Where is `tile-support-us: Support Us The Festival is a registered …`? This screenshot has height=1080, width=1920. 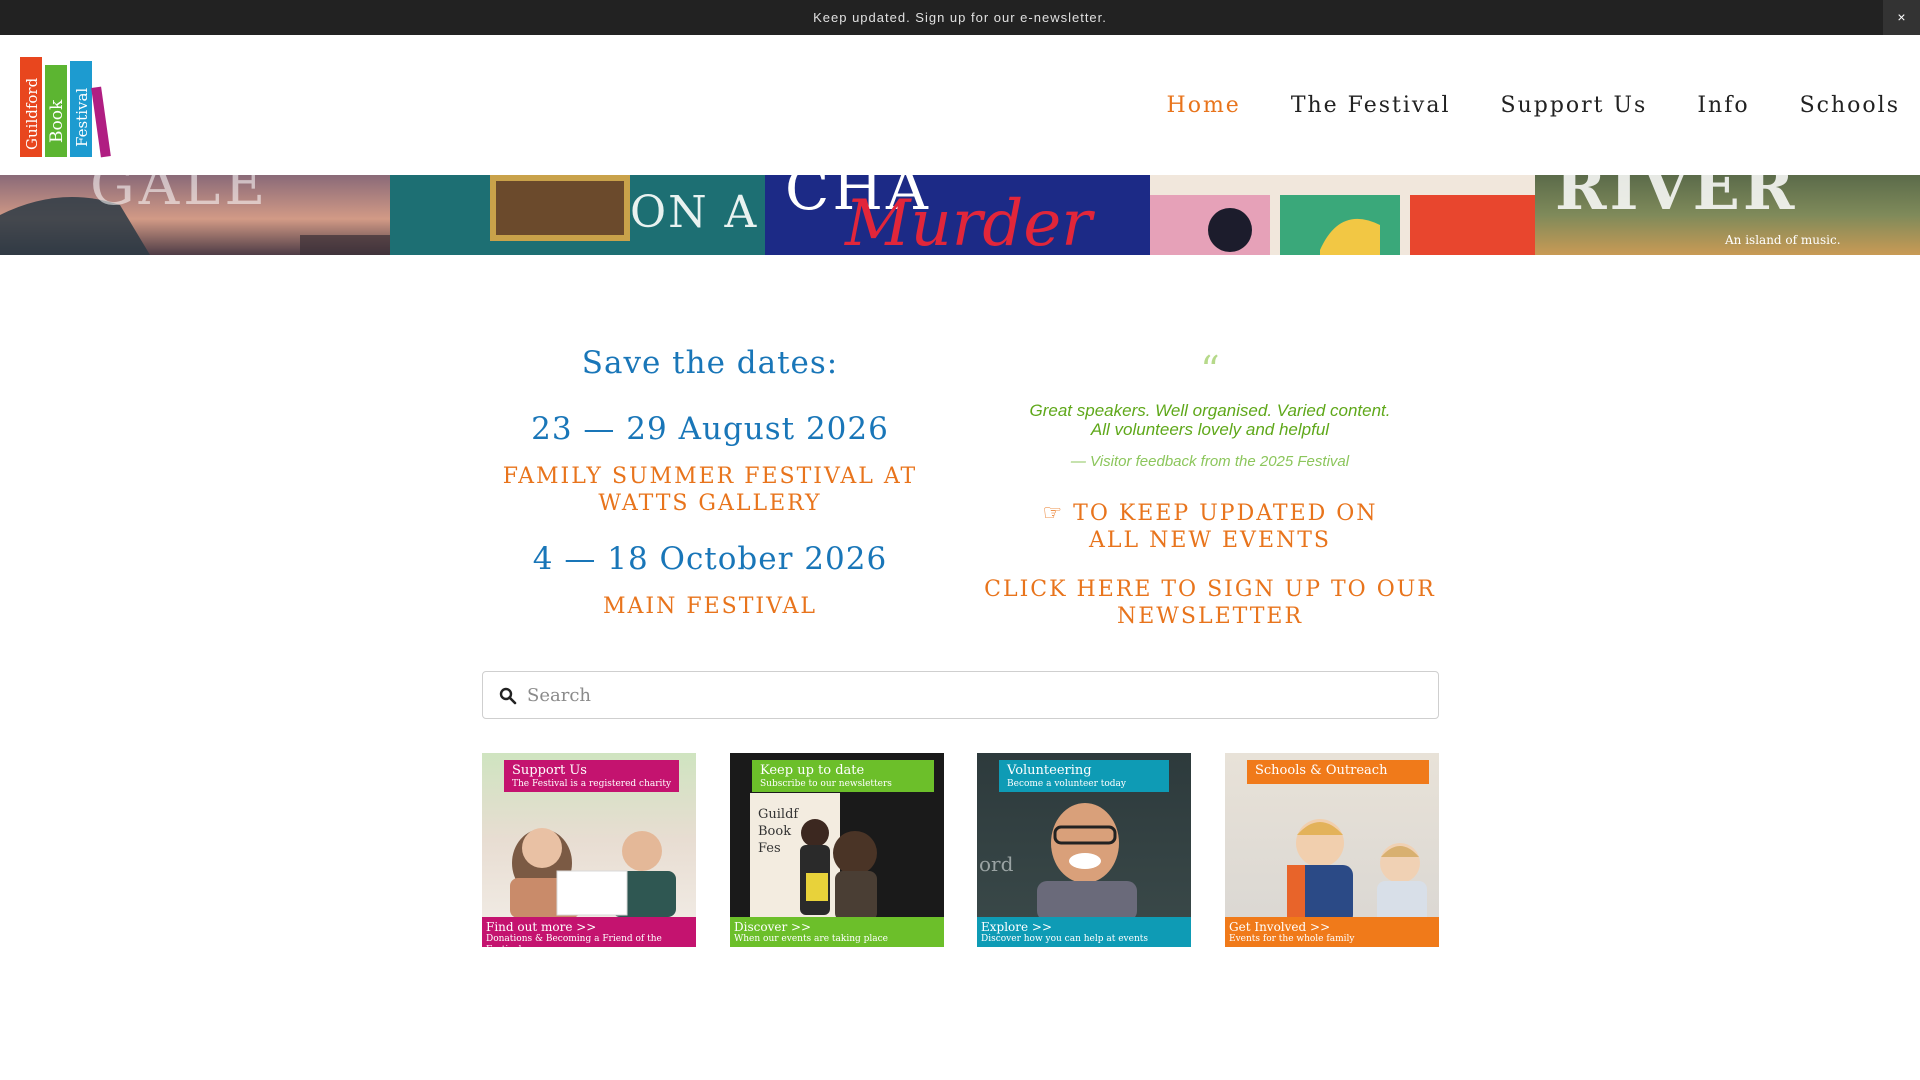
tile-support-us: Support Us The Festival is a registered … is located at coordinates (589, 850).